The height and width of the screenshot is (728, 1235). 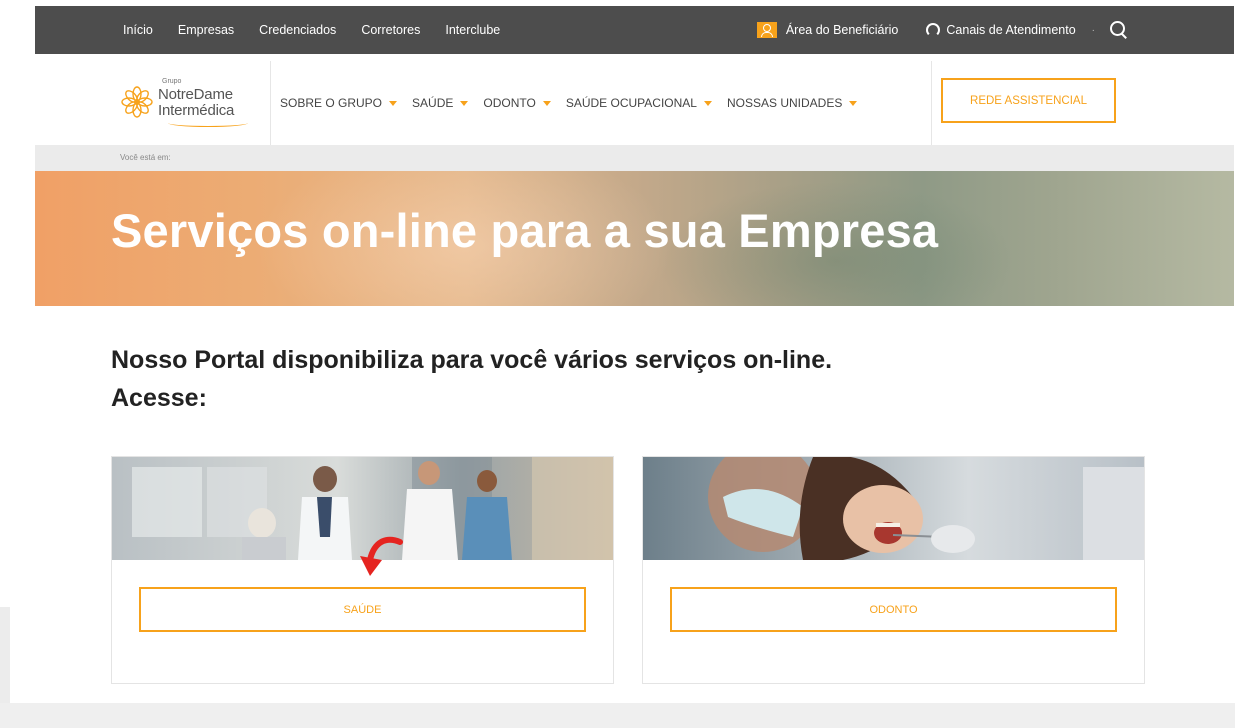 I want to click on top-nav-corretores: Corretores, so click(x=390, y=30).